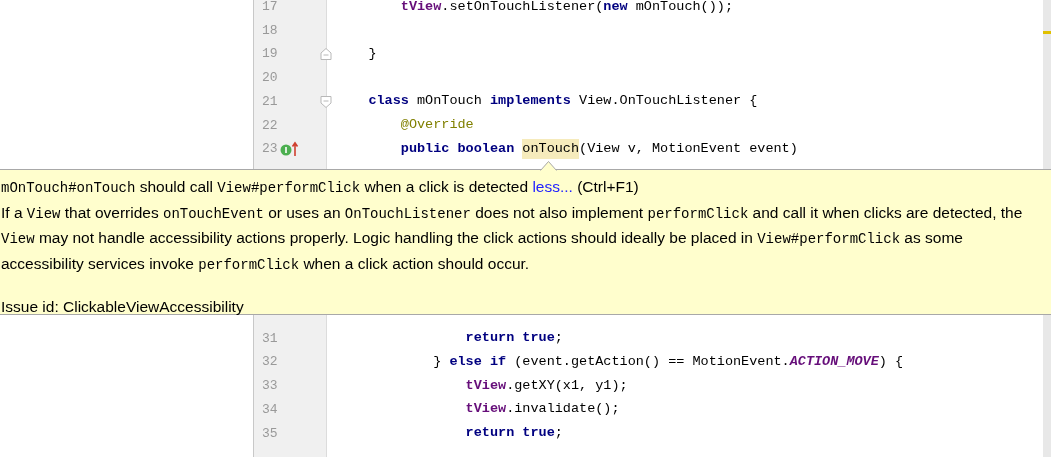  I want to click on code-token: @Override, so click(436, 125).